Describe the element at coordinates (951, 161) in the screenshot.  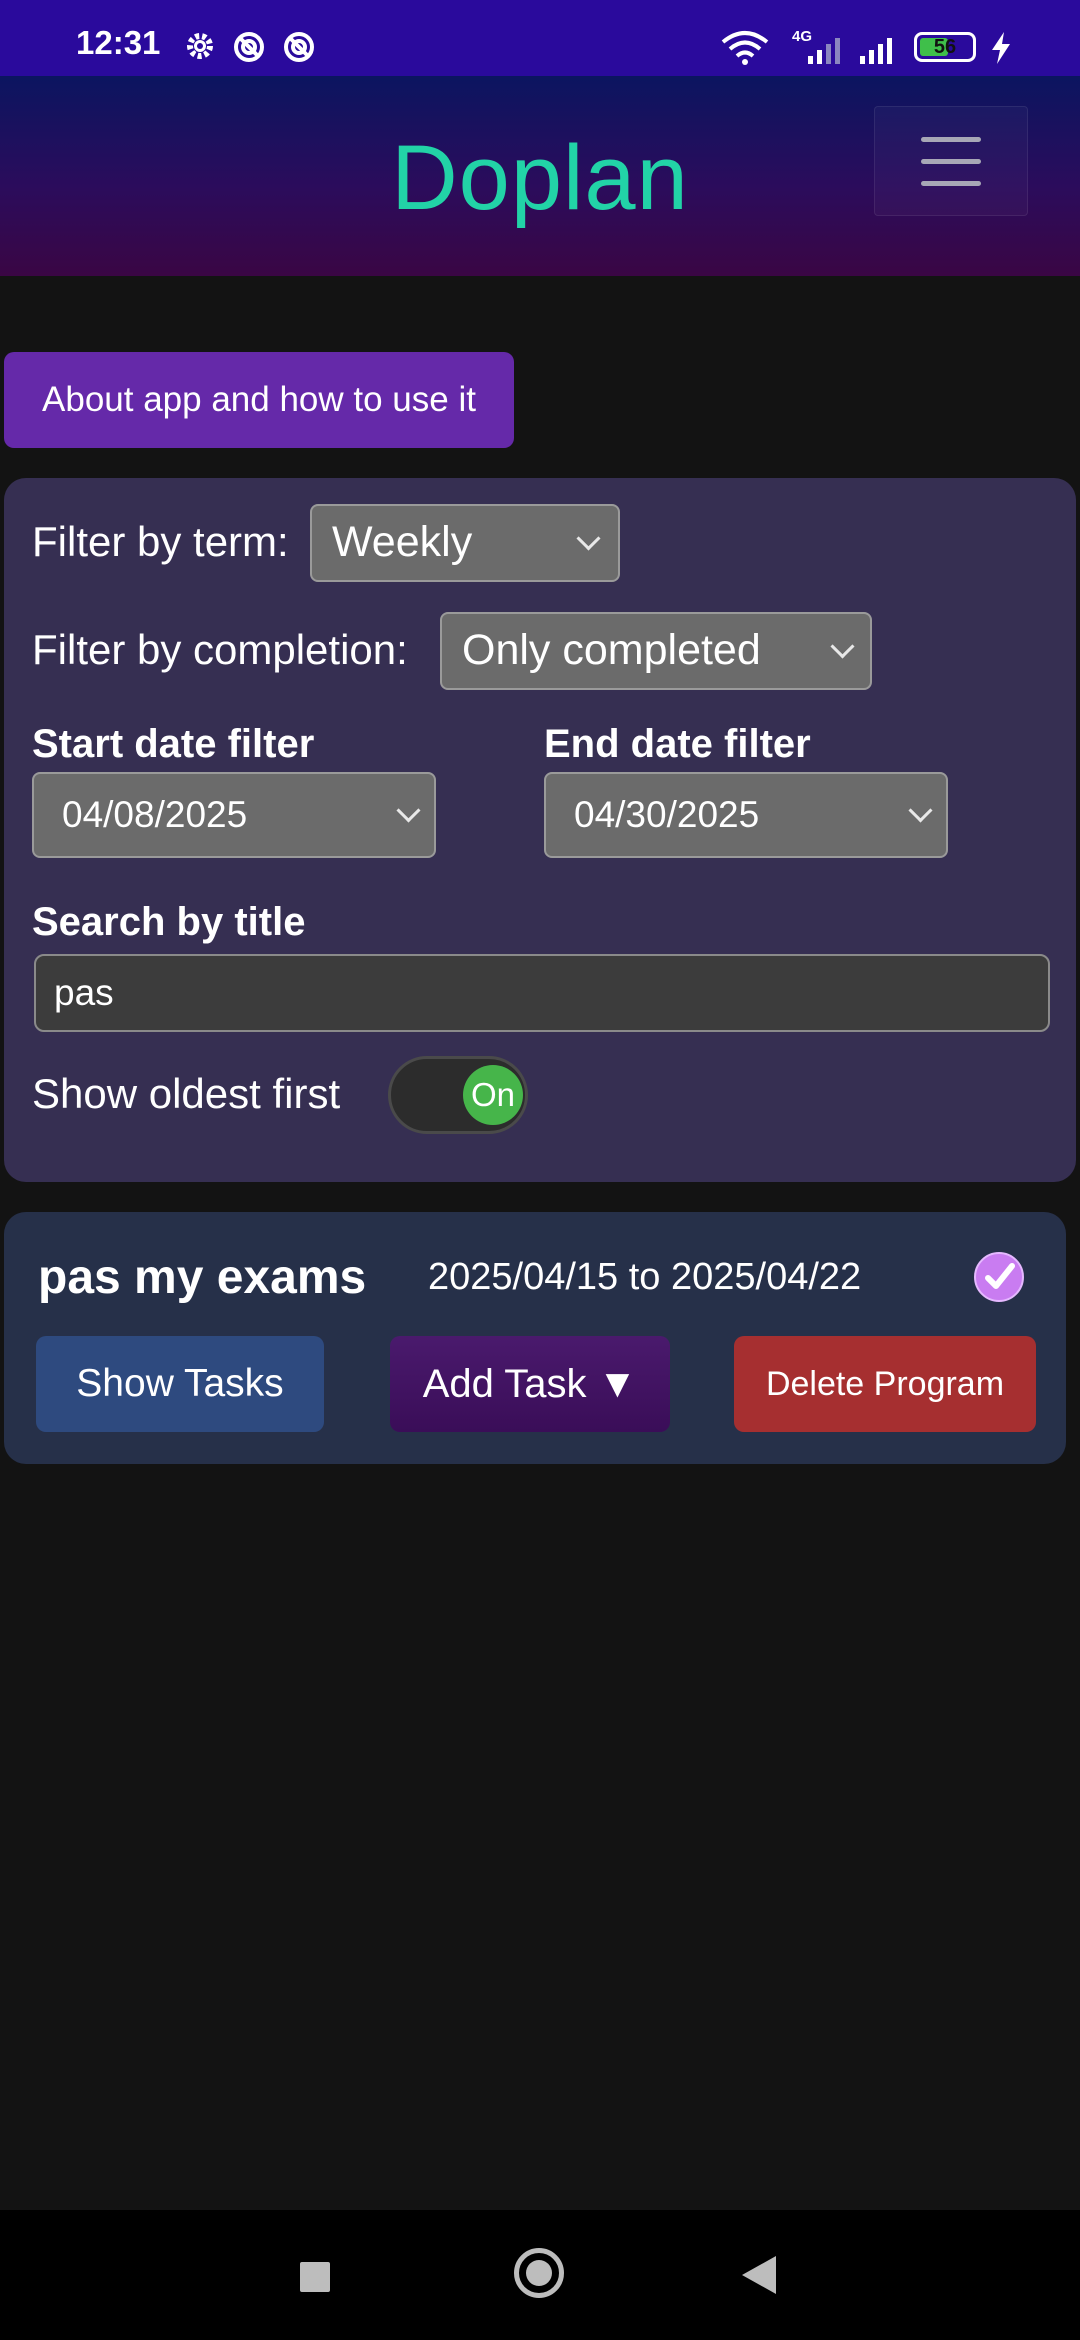
I see `menu-button` at that location.